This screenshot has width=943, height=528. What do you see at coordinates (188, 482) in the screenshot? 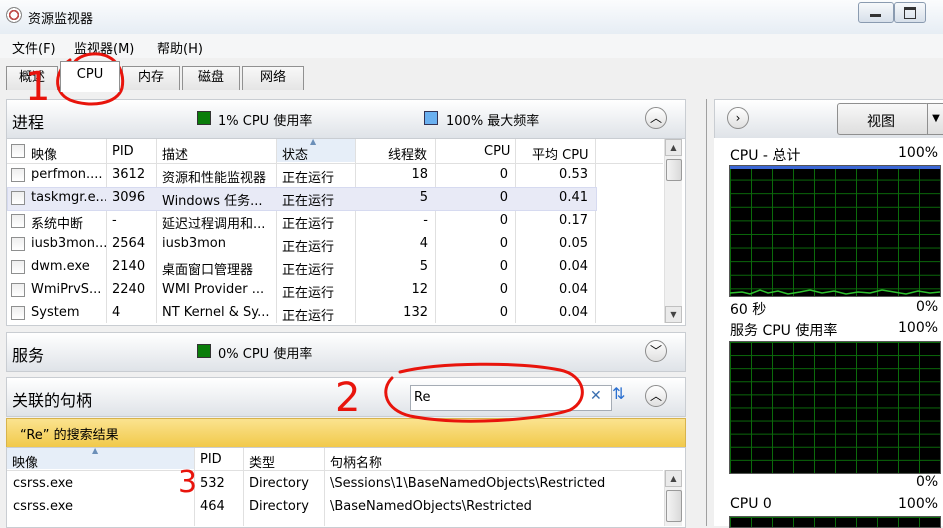
I see `annotation-number: 3` at bounding box center [188, 482].